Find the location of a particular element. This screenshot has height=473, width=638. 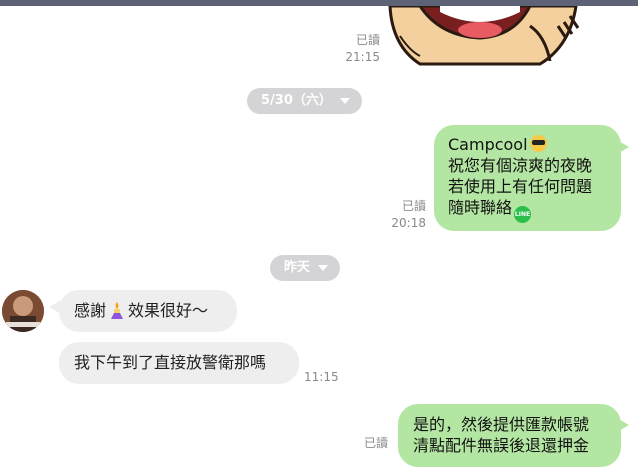

timestamp: 20:18 is located at coordinates (408, 223).